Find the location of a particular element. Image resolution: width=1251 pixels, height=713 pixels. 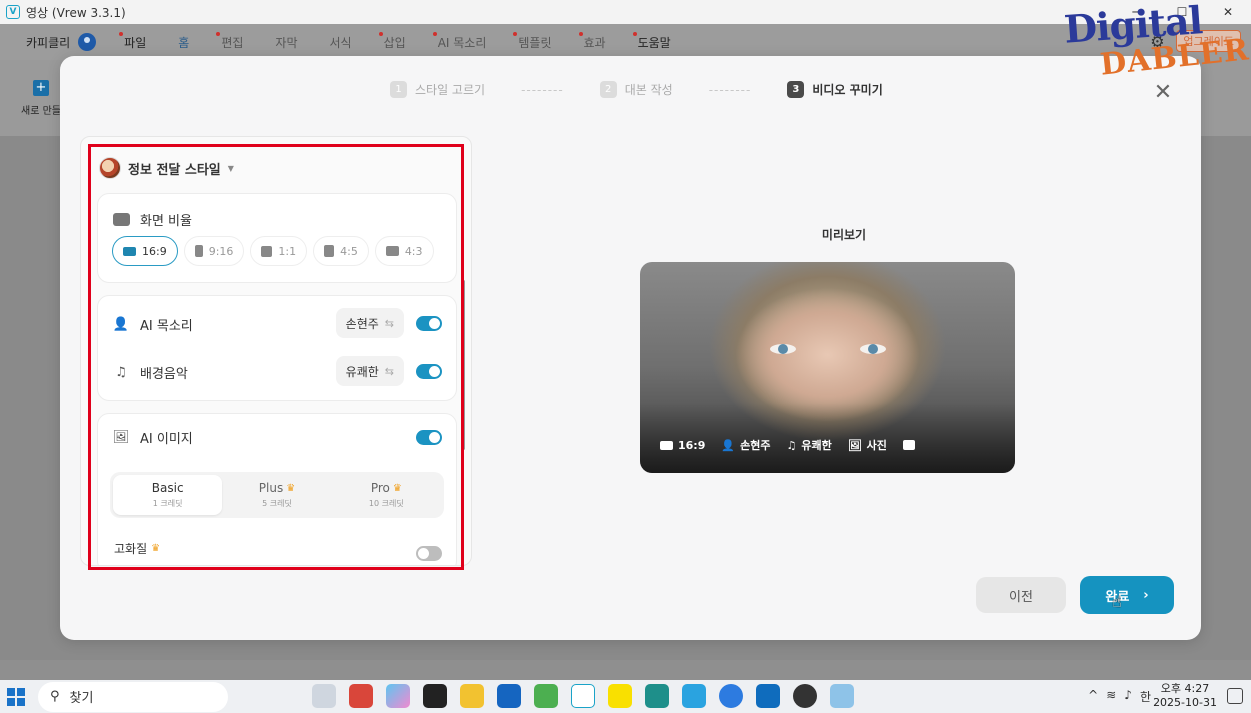

close-icon: ✕ is located at coordinates (1163, 92).